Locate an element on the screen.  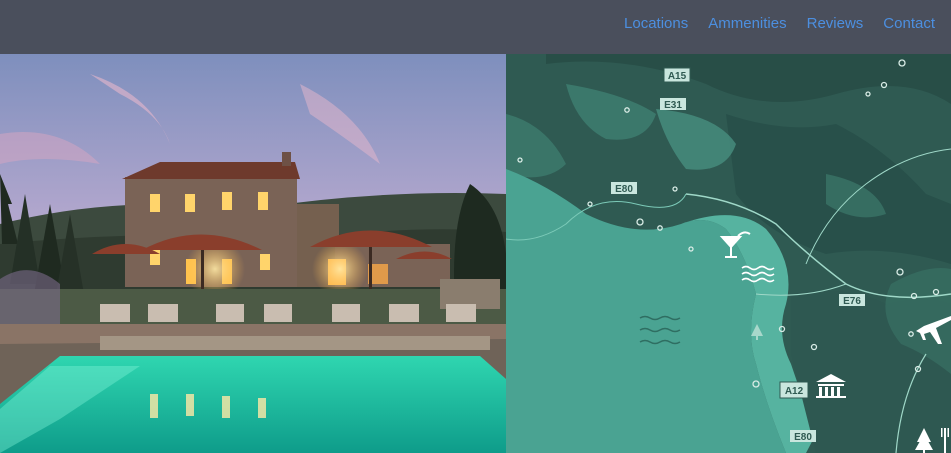
road-label-e80-north: E80 is located at coordinates (624, 188).